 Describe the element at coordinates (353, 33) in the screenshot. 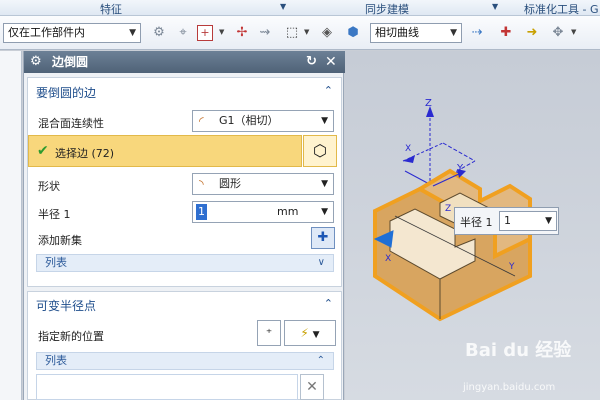

I see `cube-select-icon: ⬢` at that location.